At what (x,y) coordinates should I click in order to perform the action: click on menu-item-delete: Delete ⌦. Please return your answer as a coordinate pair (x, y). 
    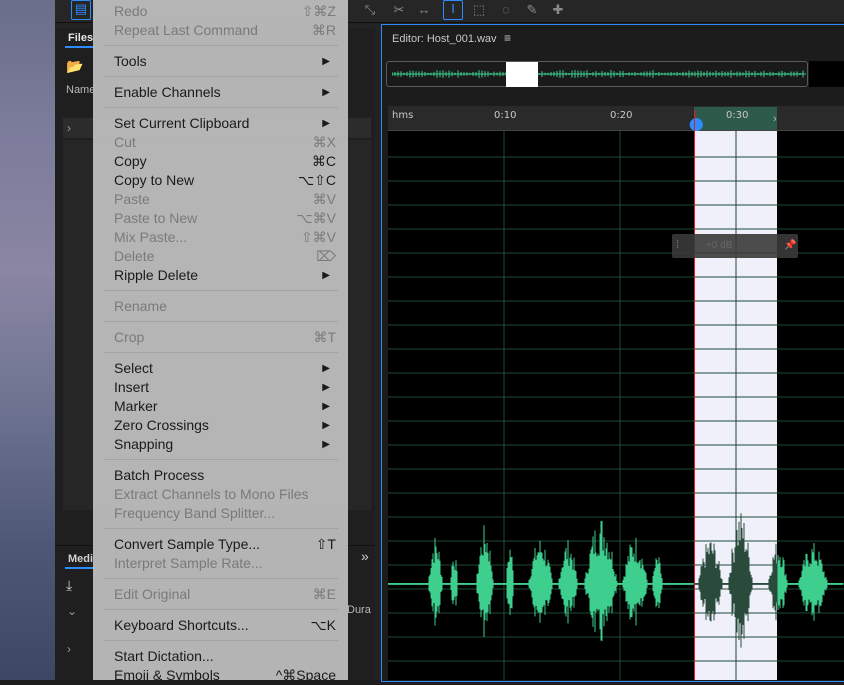
    Looking at the image, I should click on (225, 256).